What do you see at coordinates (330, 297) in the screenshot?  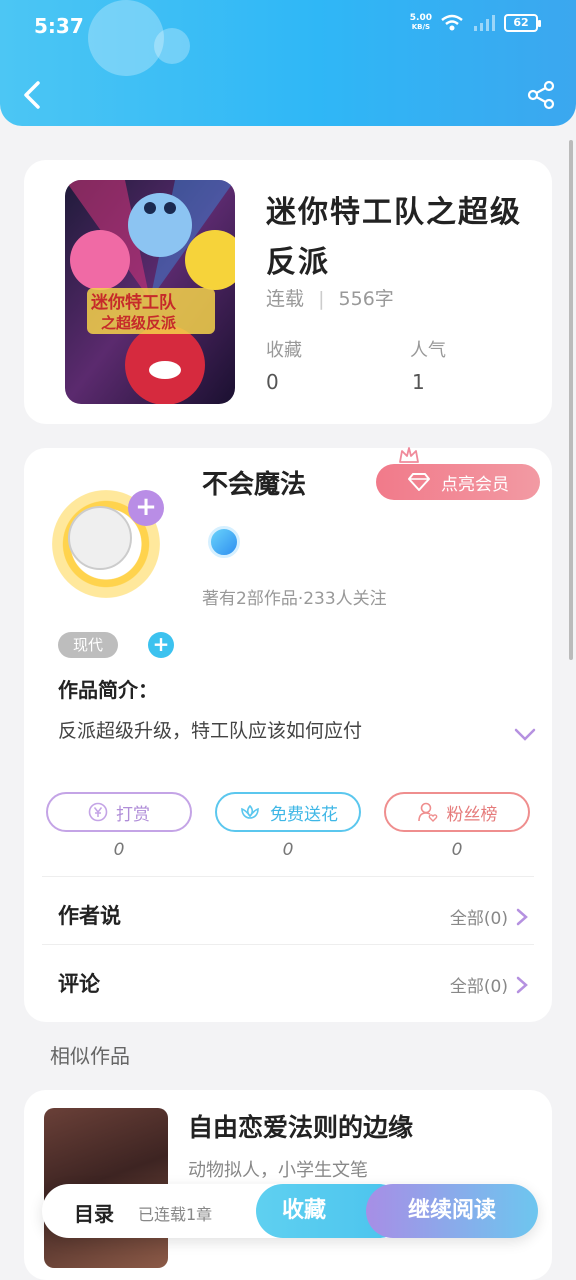 I see `book-meta: 连载 | 556字` at bounding box center [330, 297].